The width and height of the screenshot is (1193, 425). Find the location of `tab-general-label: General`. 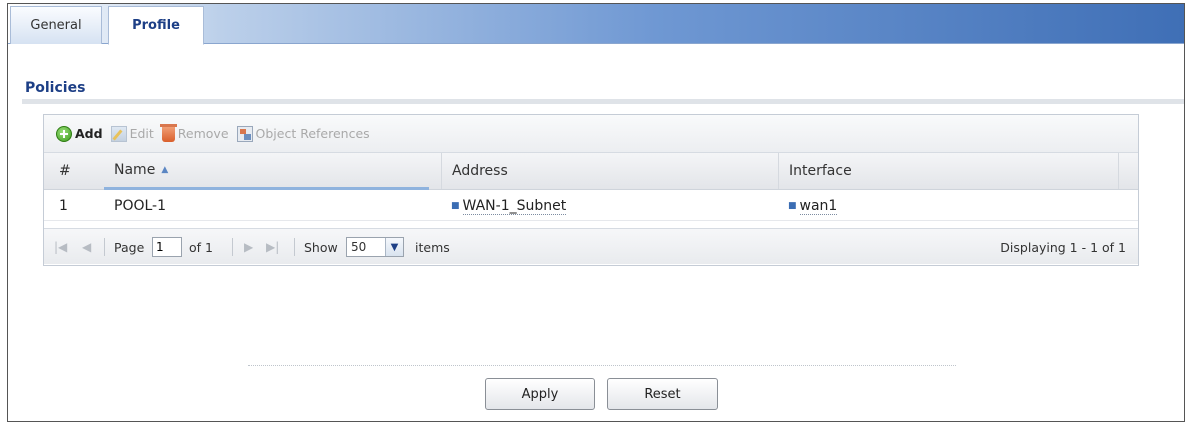

tab-general-label: General is located at coordinates (56, 25).